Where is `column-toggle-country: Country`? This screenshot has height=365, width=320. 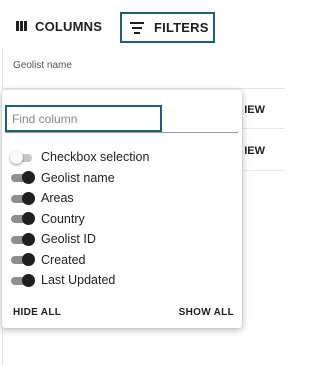
column-toggle-country: Country is located at coordinates (122, 219).